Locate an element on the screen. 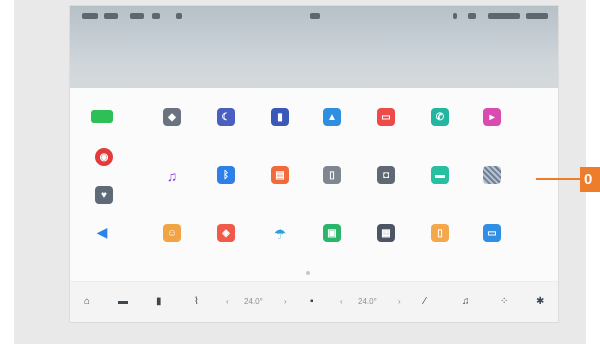  app-red: ▭ is located at coordinates (386, 128).